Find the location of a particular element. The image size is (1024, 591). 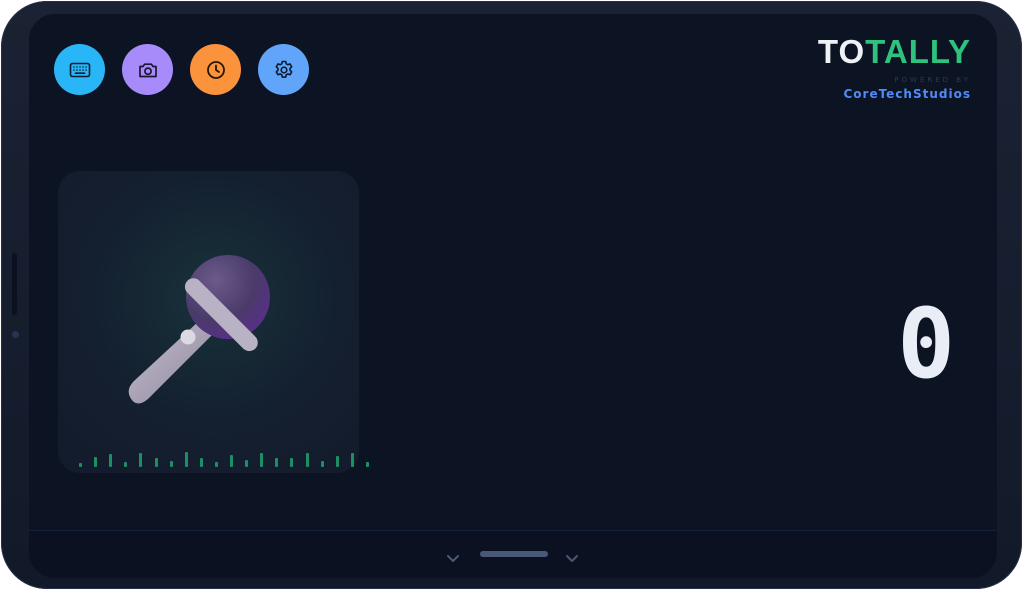

settings-button is located at coordinates (283, 69).